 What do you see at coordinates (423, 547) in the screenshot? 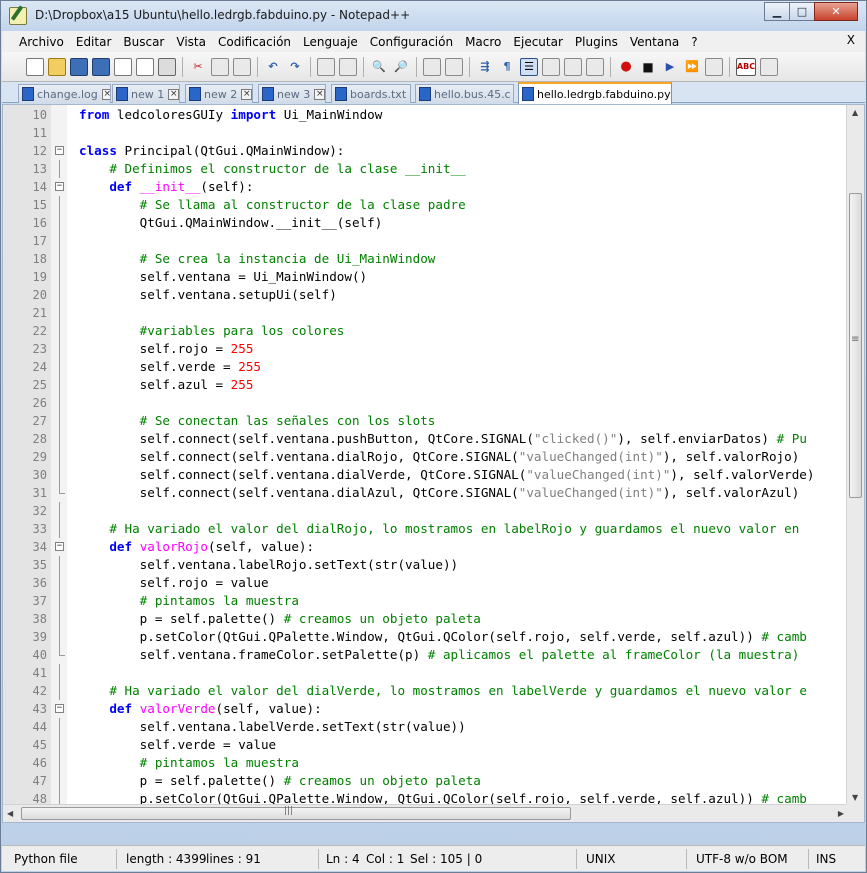
I see `code-line: 34− def valorRojo(self, value):` at bounding box center [423, 547].